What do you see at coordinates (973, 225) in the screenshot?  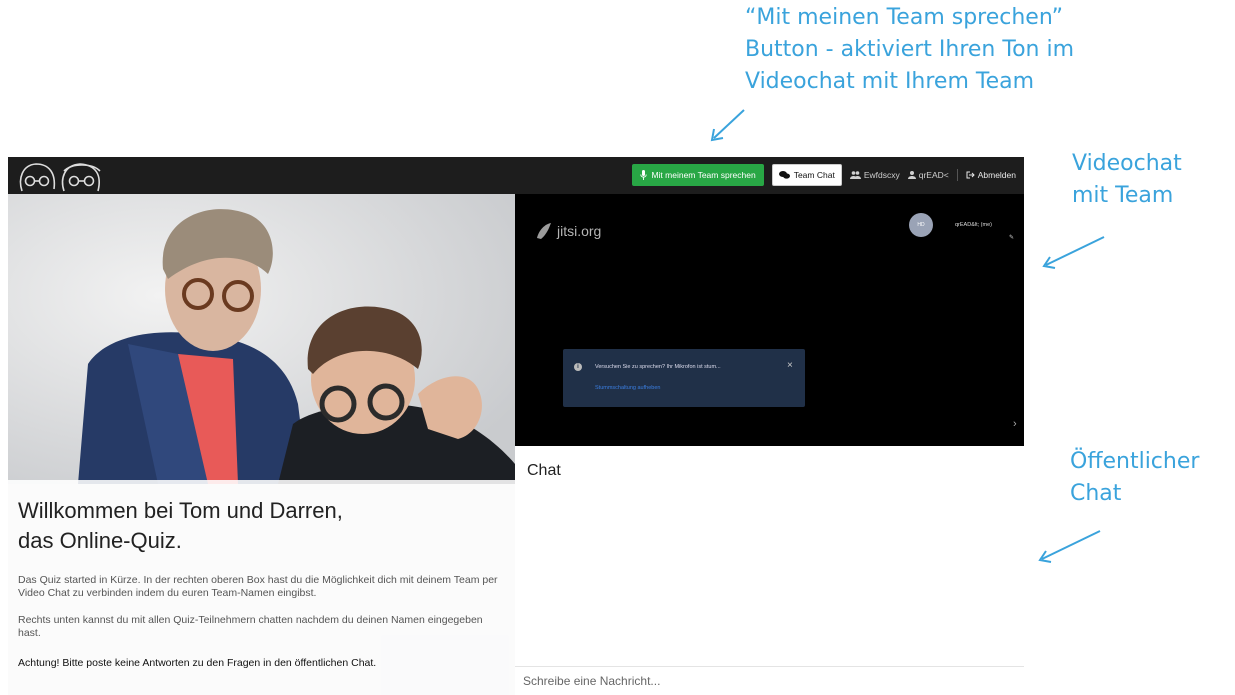 I see `participant-name: qrEAD&lt; (me)` at bounding box center [973, 225].